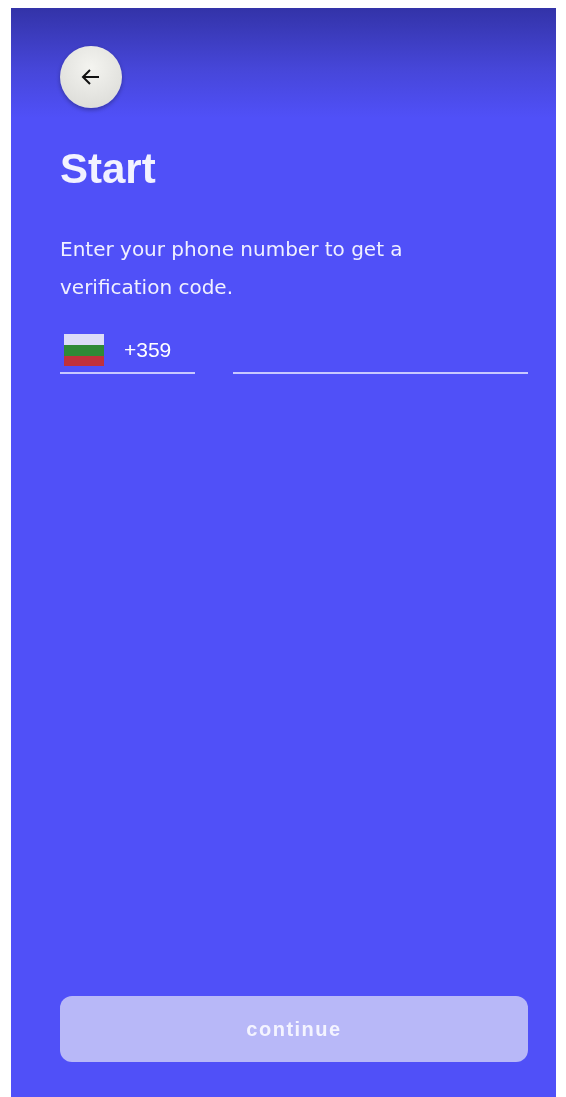 Image resolution: width=566 pixels, height=1097 pixels. Describe the element at coordinates (232, 268) in the screenshot. I see `instruction-text: Enter your phone number to get a verification code.` at that location.